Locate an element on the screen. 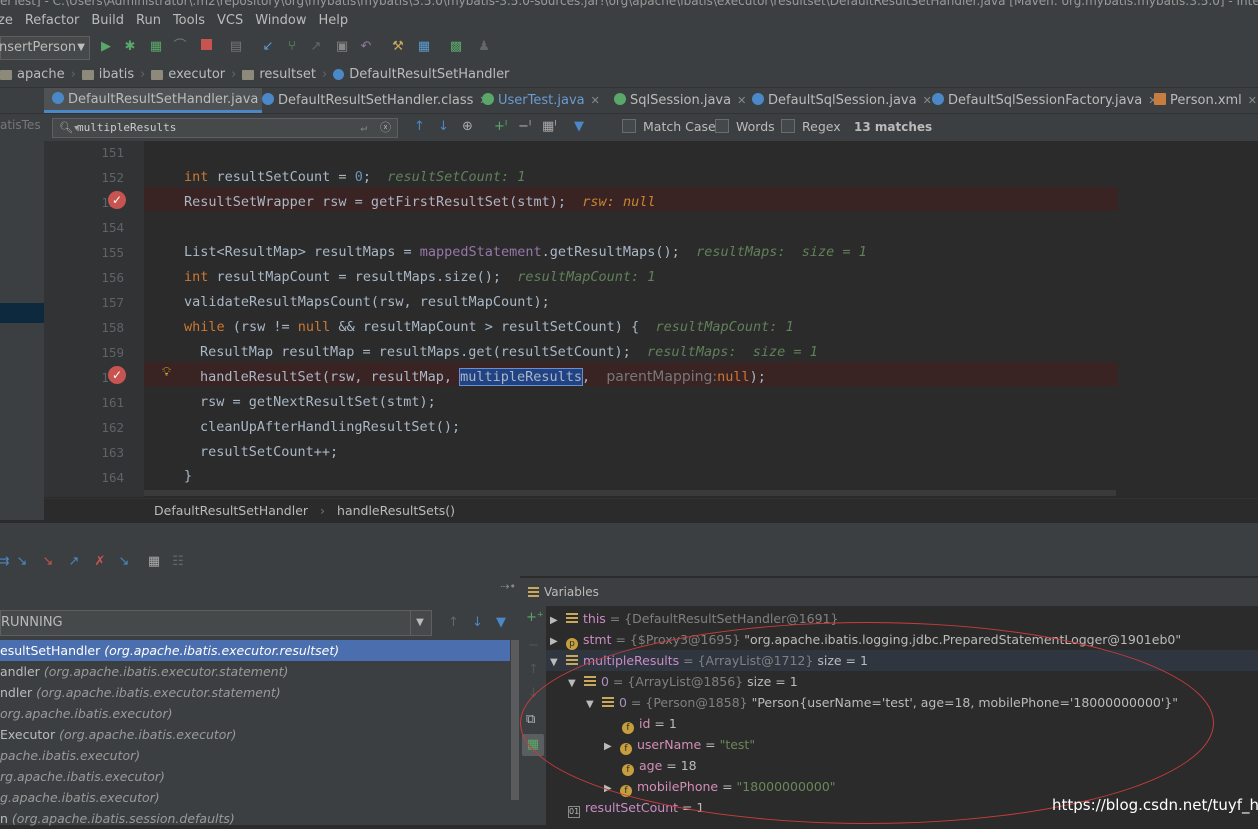 This screenshot has height=829, width=1258. trace-icon: ☷ is located at coordinates (178, 562).